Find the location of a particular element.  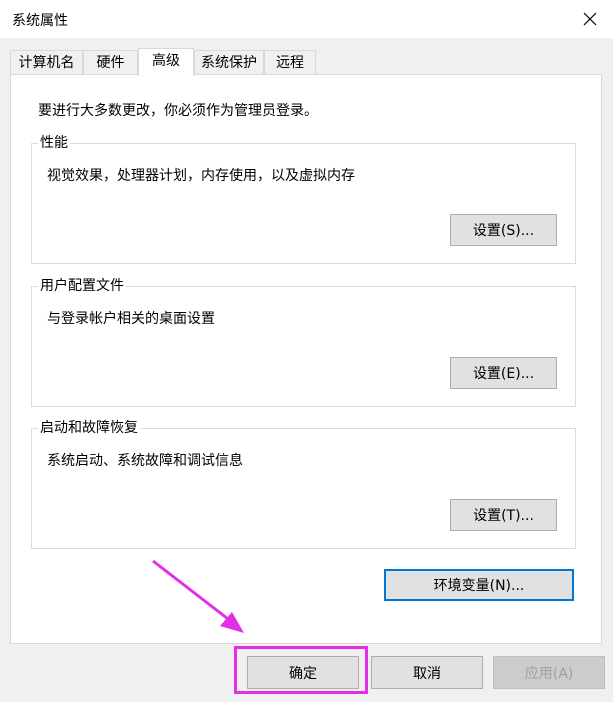

window-title: 系统属性 is located at coordinates (40, 21).